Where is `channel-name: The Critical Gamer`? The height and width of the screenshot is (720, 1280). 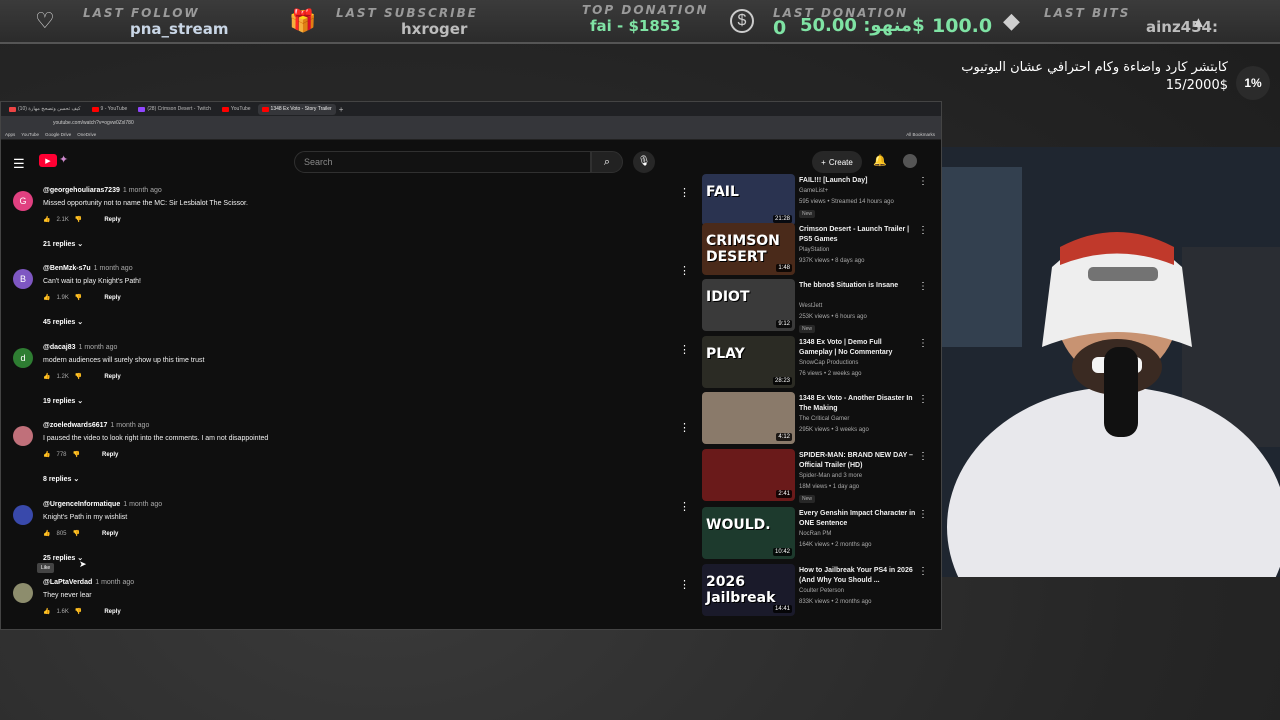 channel-name: The Critical Gamer is located at coordinates (824, 419).